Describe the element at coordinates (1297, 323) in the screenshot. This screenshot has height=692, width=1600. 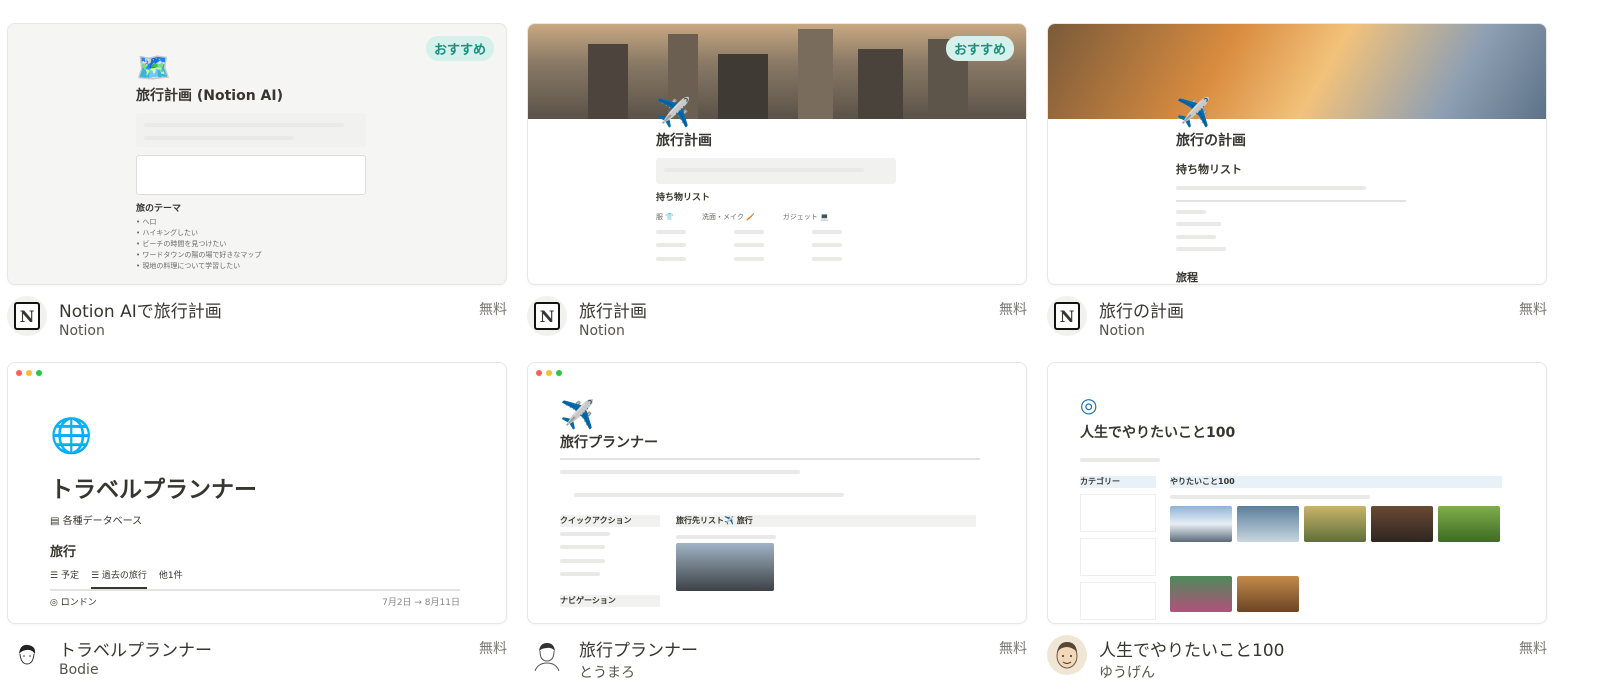
I see `template-meta: N 旅行の計画 Notion 無料` at that location.